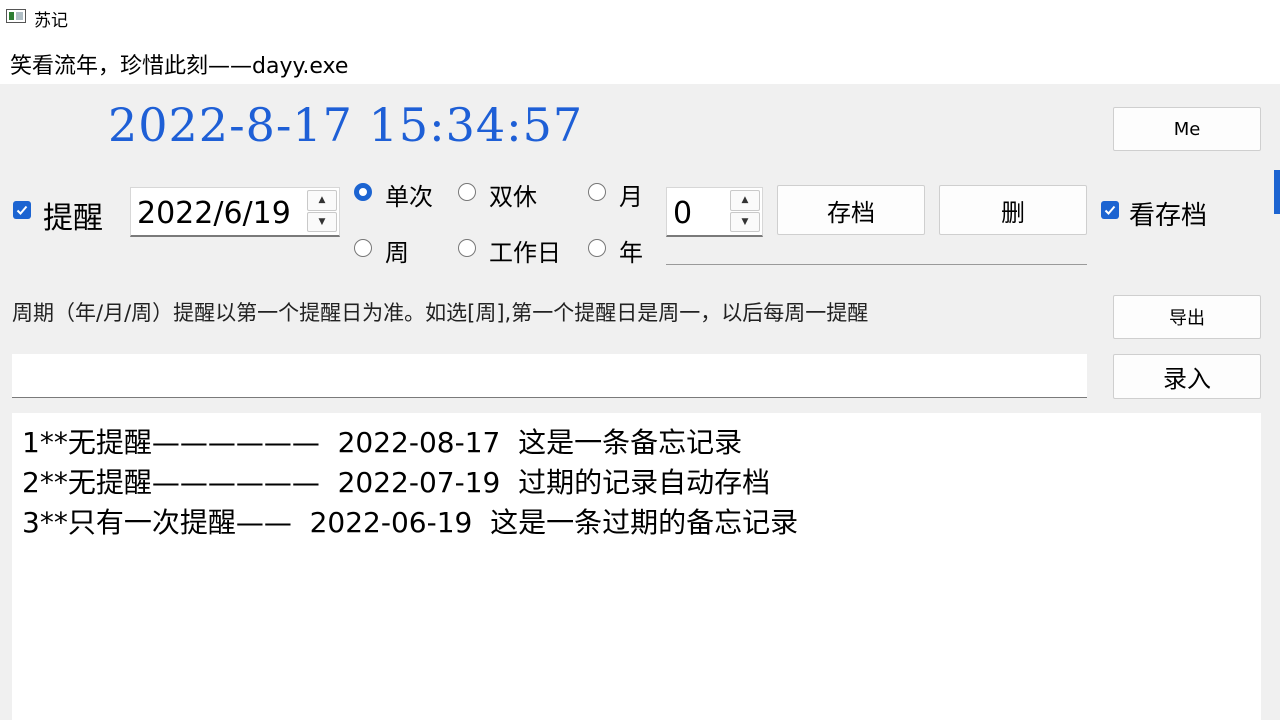  What do you see at coordinates (363, 248) in the screenshot?
I see `radio-week` at bounding box center [363, 248].